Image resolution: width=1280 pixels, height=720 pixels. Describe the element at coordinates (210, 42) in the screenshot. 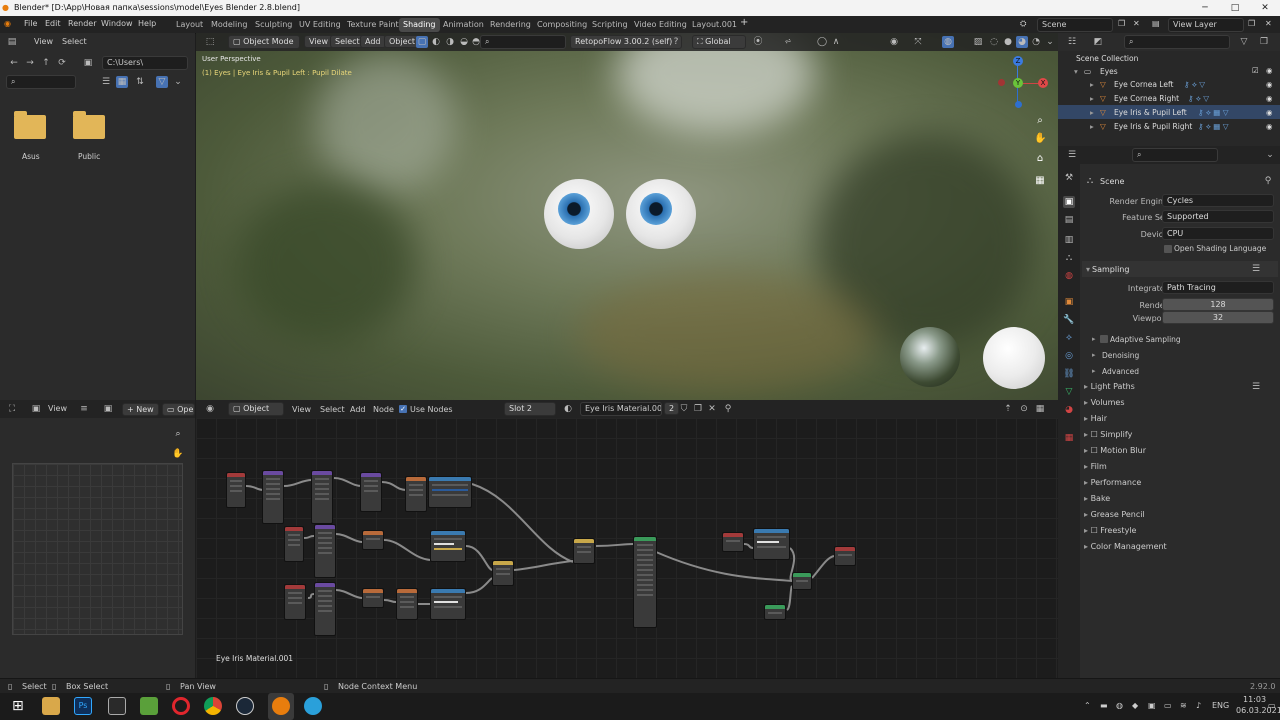

I see `editor-type-icon: ⬚` at that location.